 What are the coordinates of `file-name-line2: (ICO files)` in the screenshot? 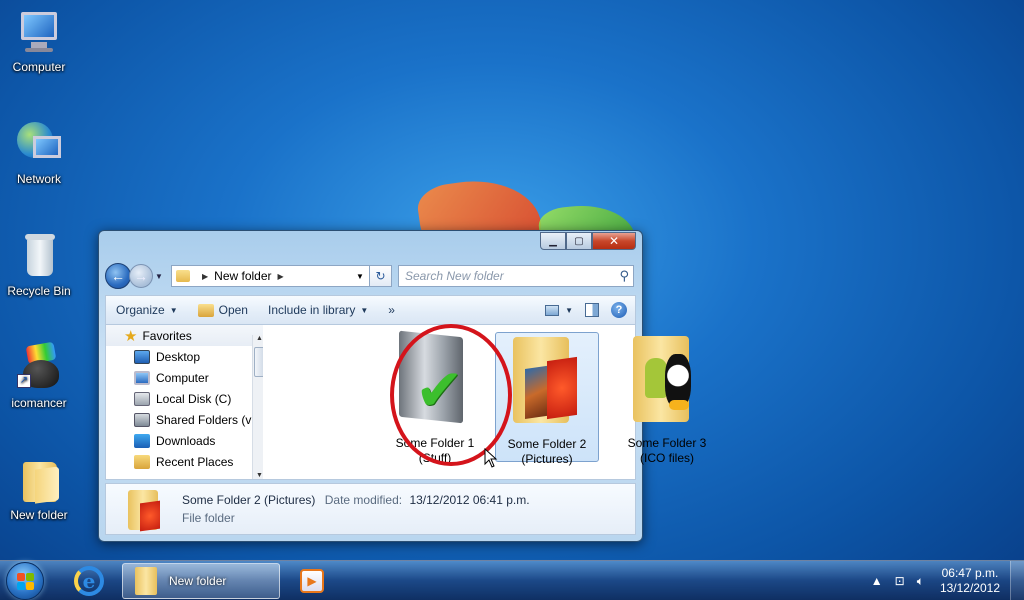 It's located at (667, 458).